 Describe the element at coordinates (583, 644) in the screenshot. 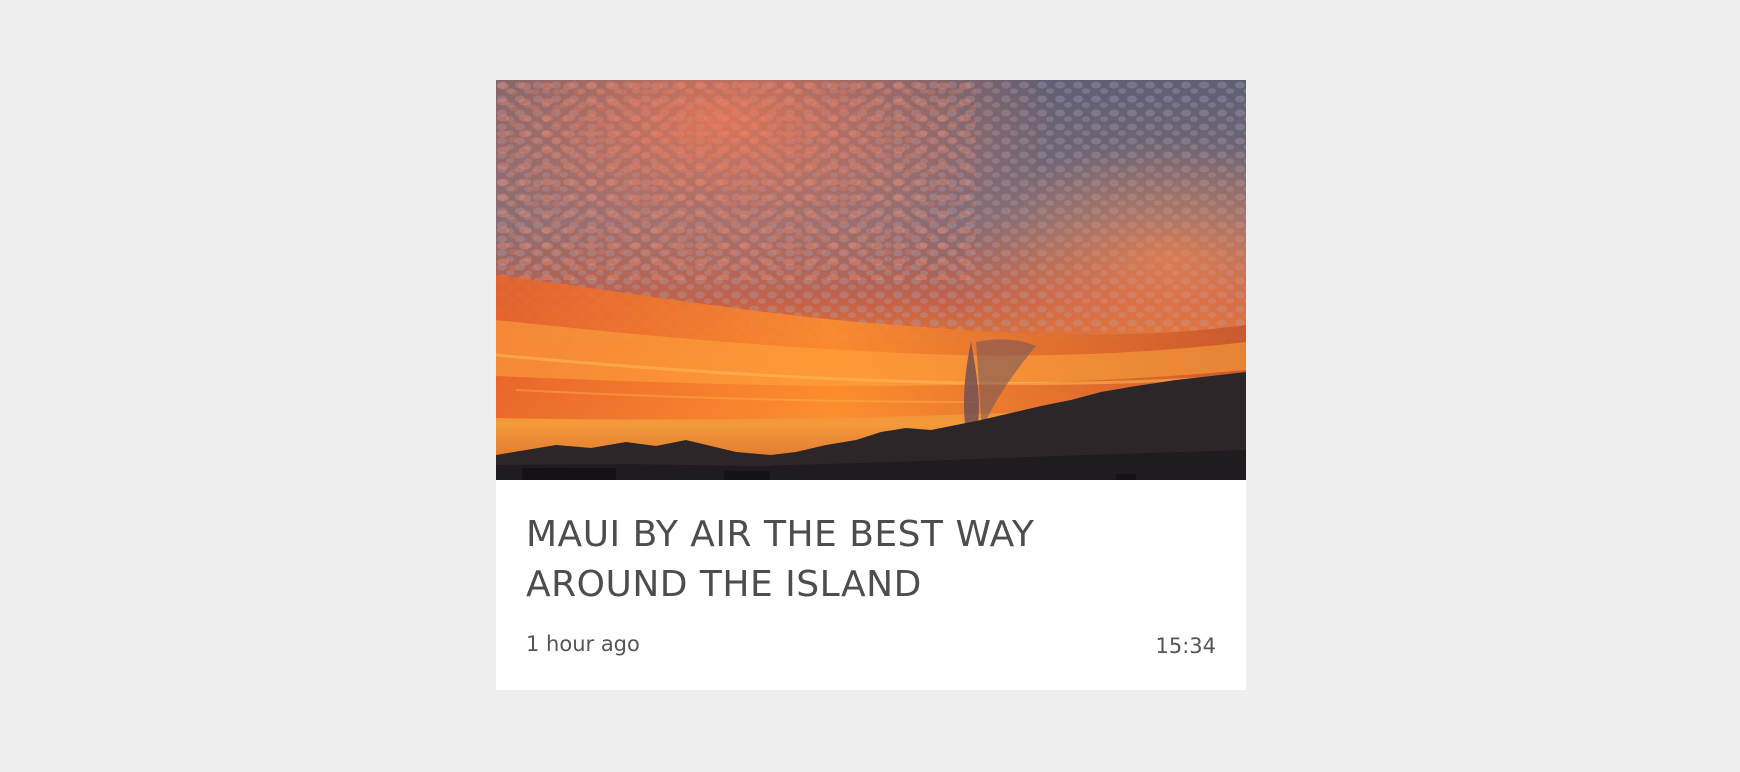

I see `posted-time: 1 hour ago` at that location.